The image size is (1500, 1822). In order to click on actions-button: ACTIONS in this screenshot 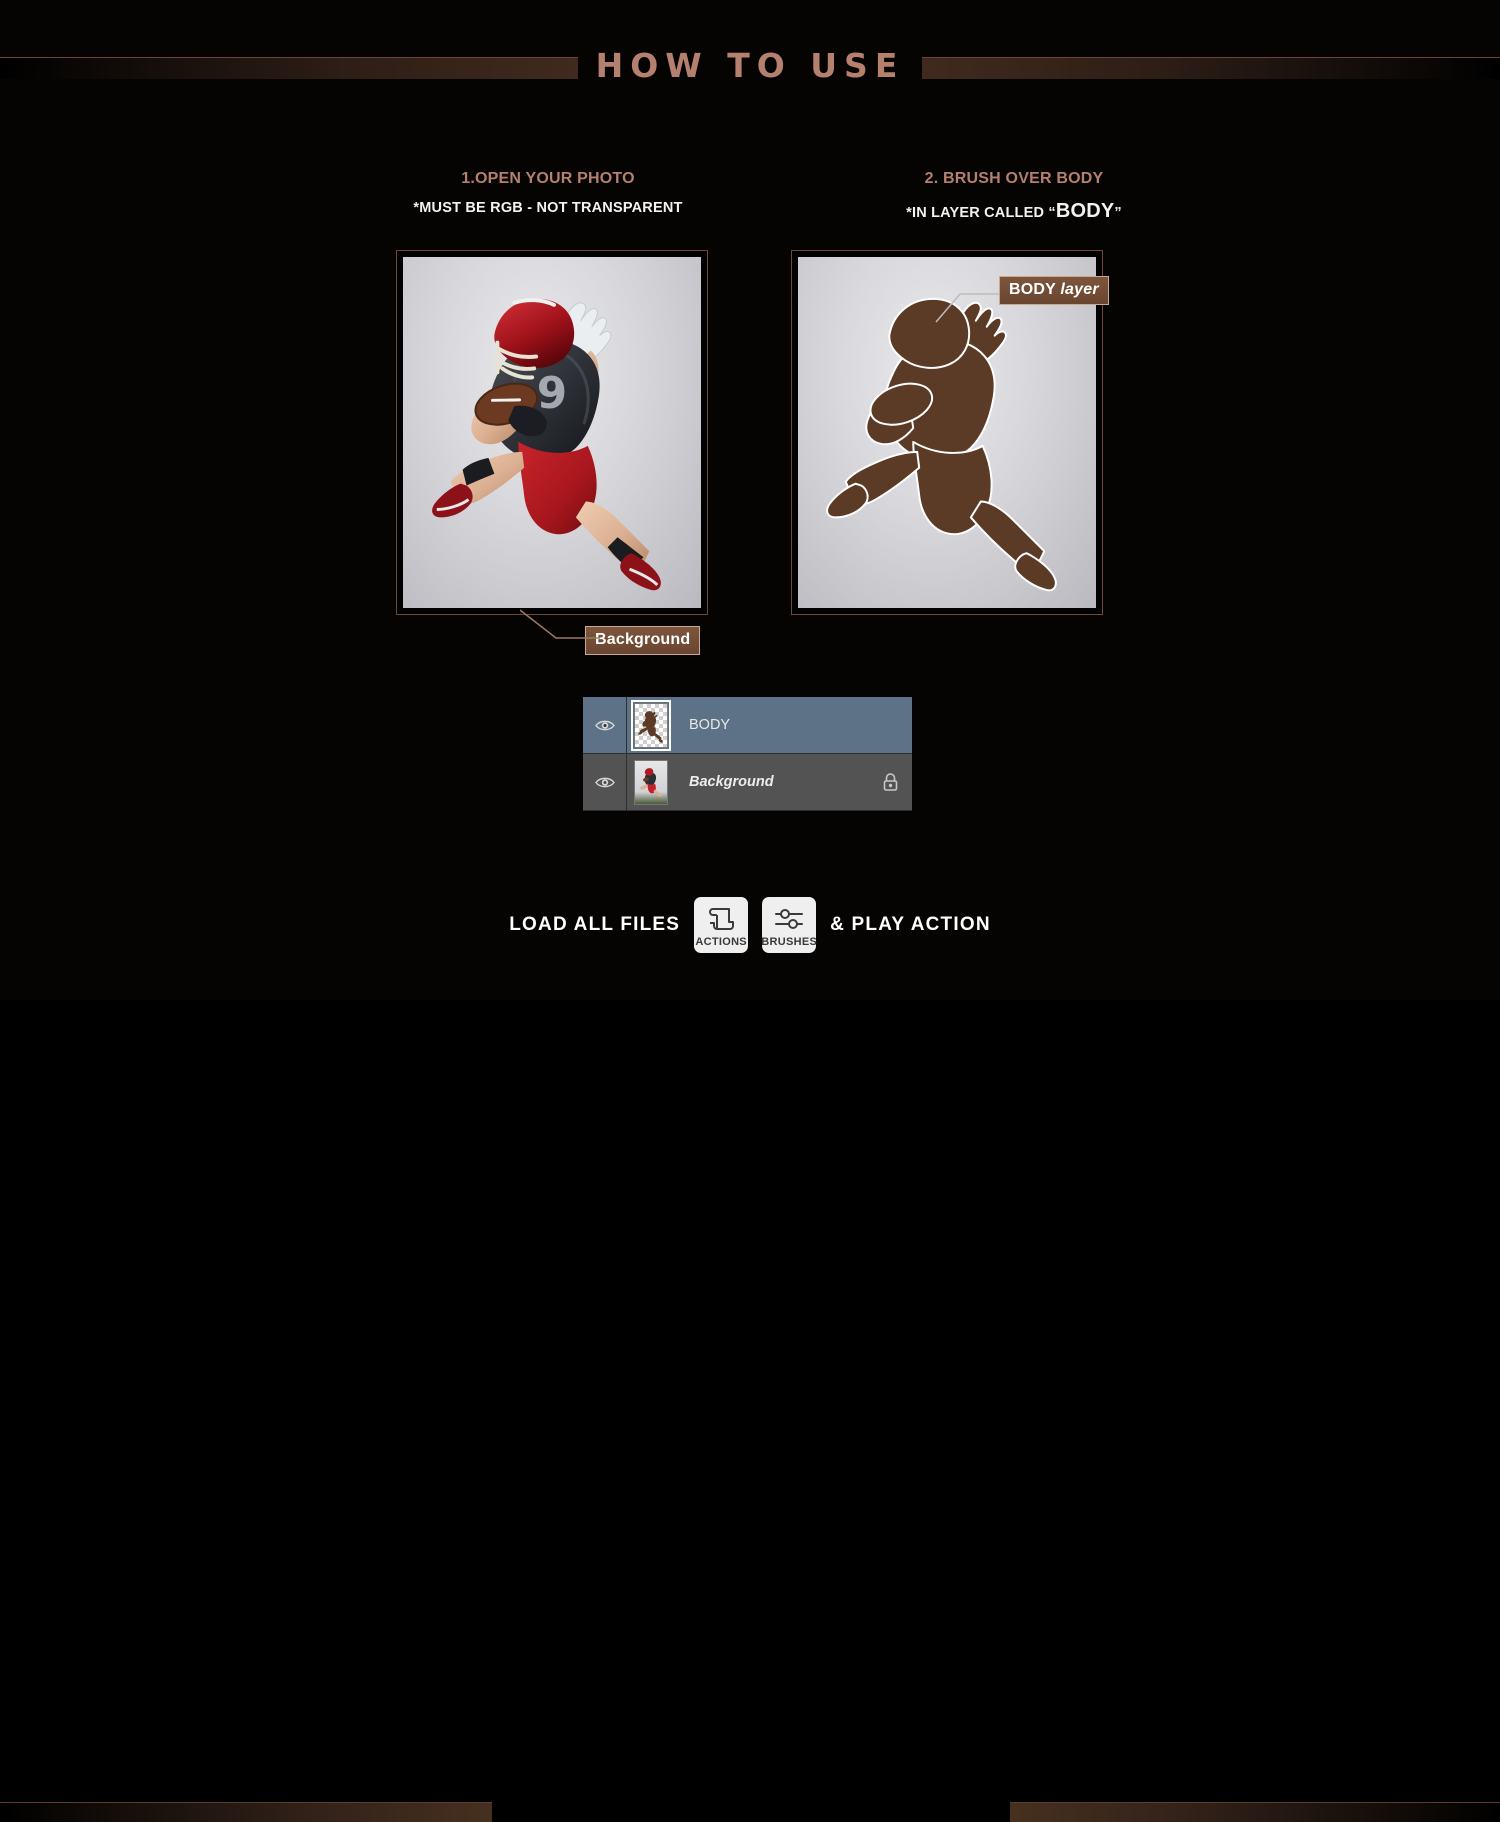, I will do `click(721, 925)`.